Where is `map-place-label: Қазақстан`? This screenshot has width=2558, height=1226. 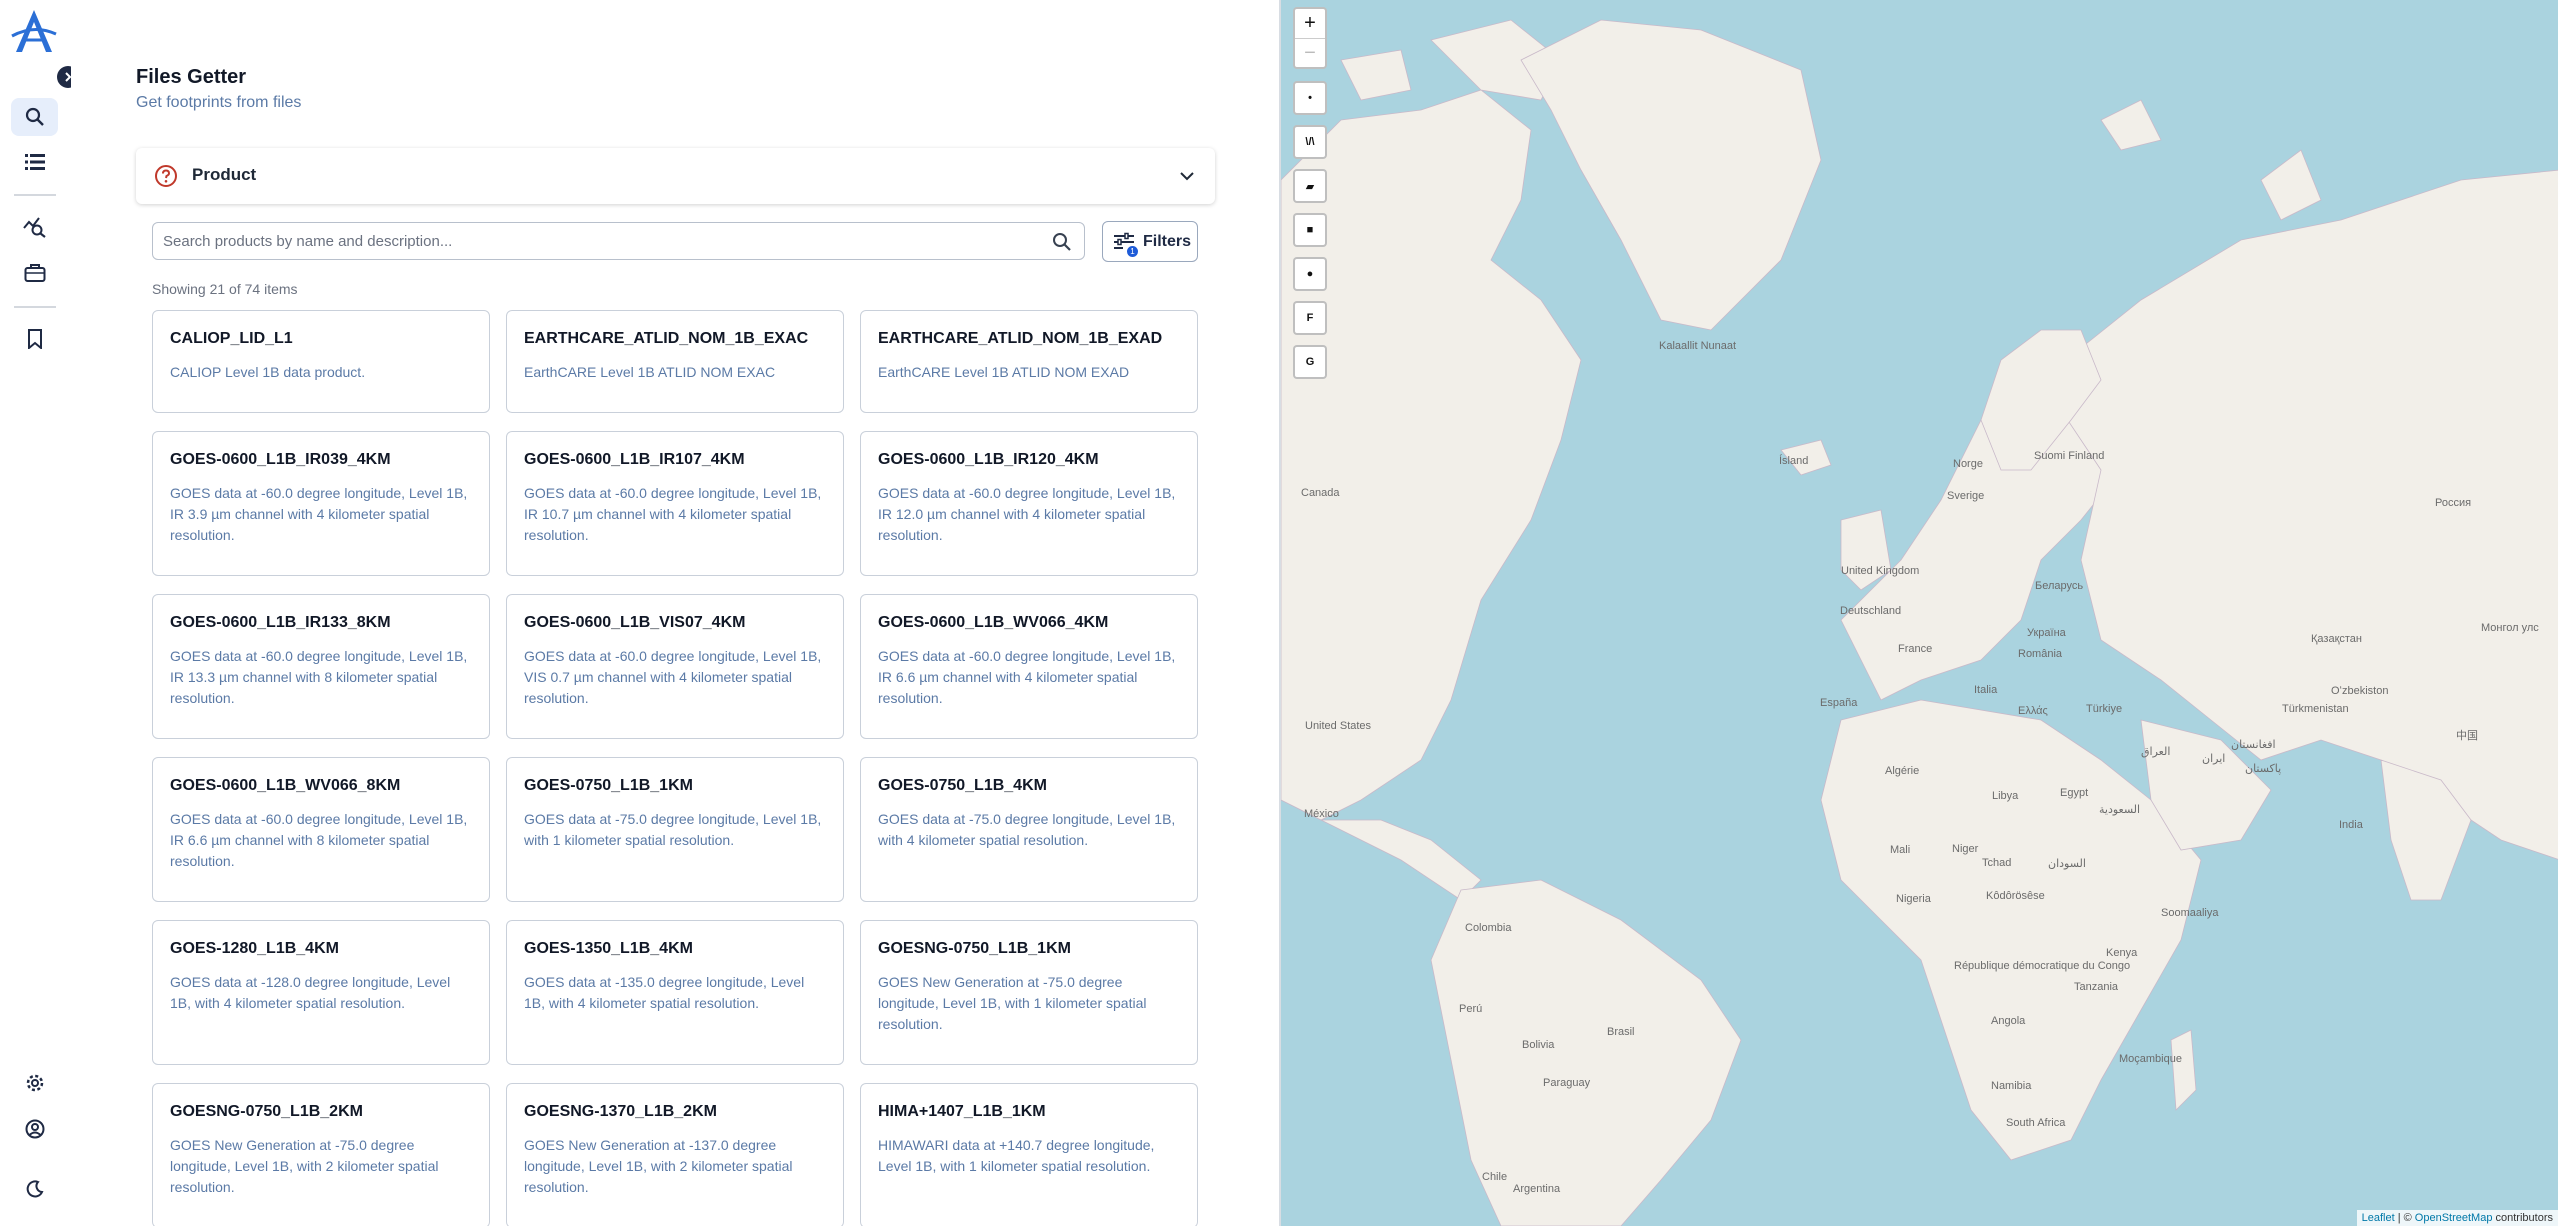
map-place-label: Қазақстан is located at coordinates (2336, 639).